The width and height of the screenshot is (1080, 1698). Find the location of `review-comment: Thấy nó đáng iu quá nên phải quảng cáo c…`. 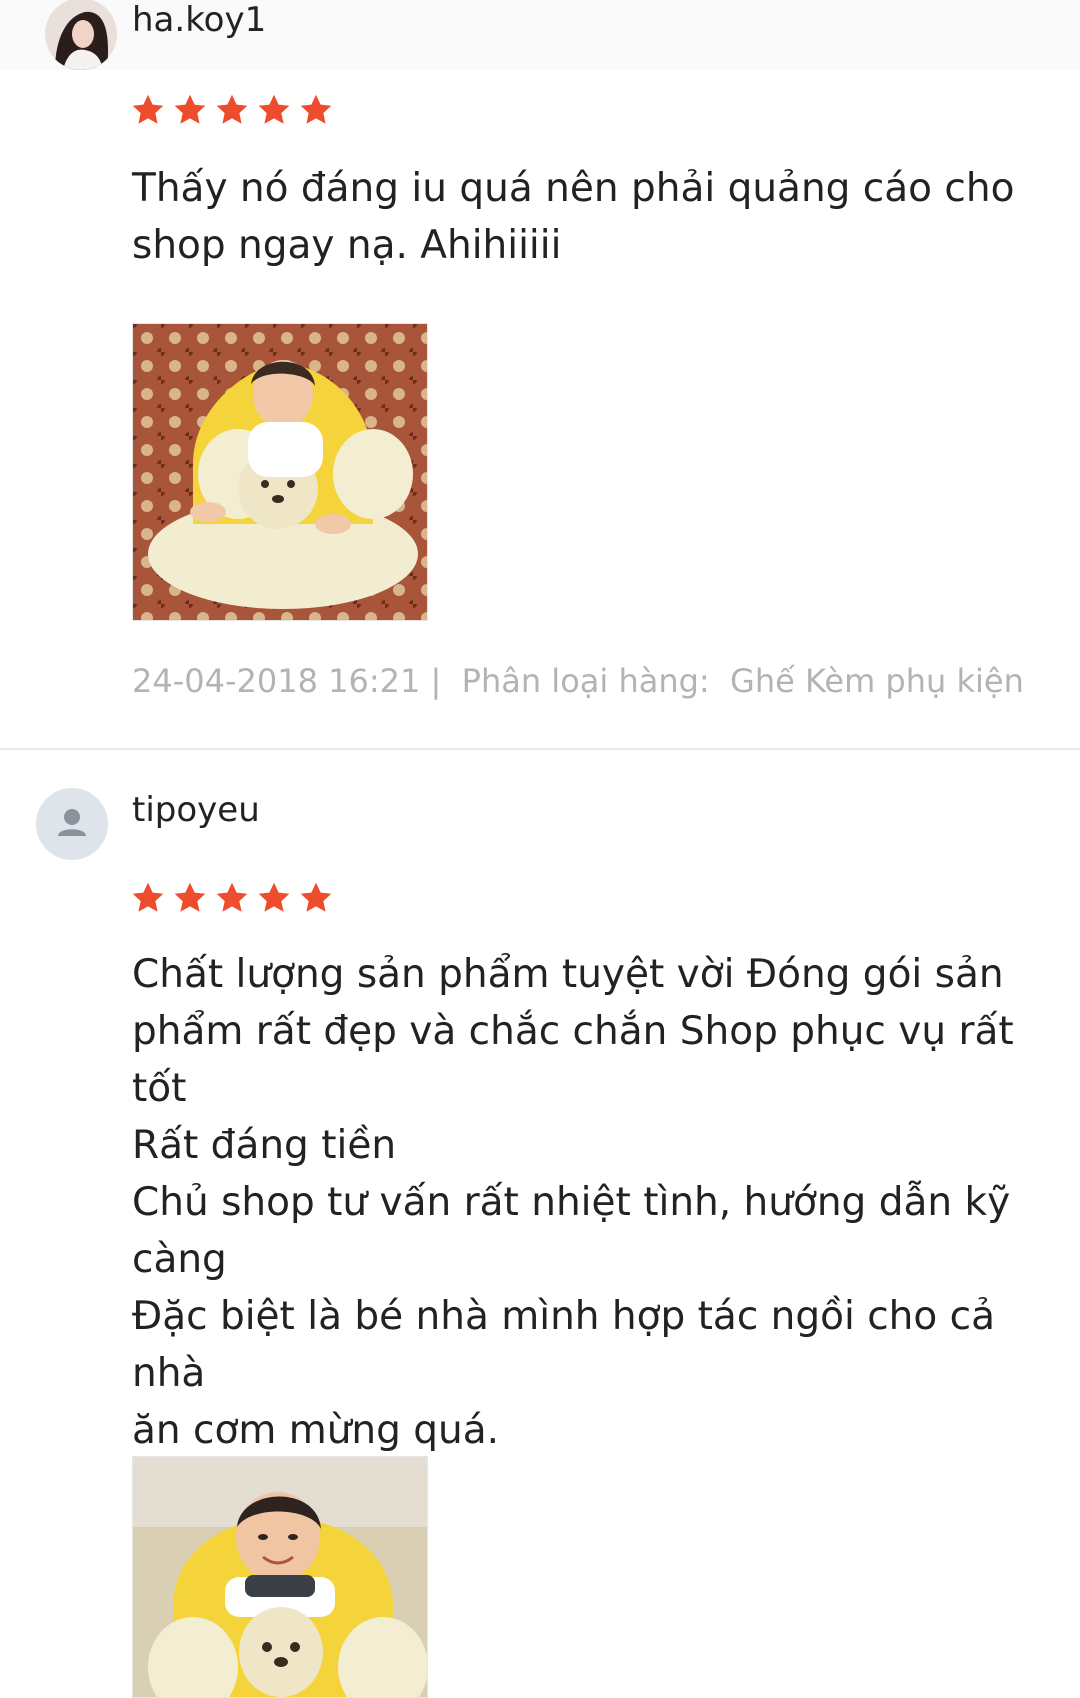

review-comment: Thấy nó đáng iu quá nên phải quảng cáo c… is located at coordinates (573, 217).